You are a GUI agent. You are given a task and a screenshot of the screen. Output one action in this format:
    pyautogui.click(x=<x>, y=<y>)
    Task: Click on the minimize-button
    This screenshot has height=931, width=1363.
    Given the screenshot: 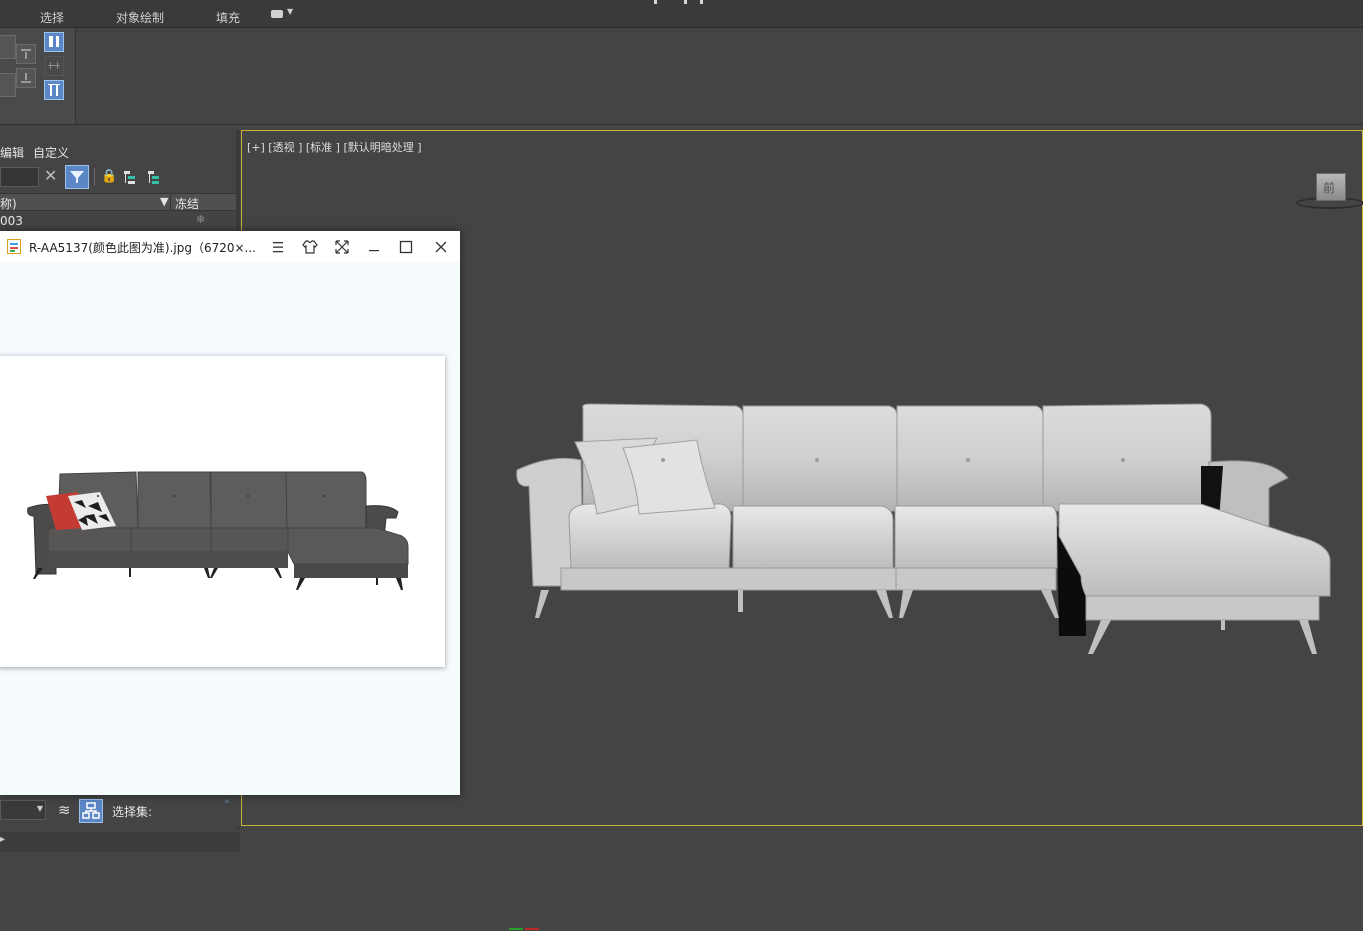 What is the action you would take?
    pyautogui.click(x=374, y=247)
    